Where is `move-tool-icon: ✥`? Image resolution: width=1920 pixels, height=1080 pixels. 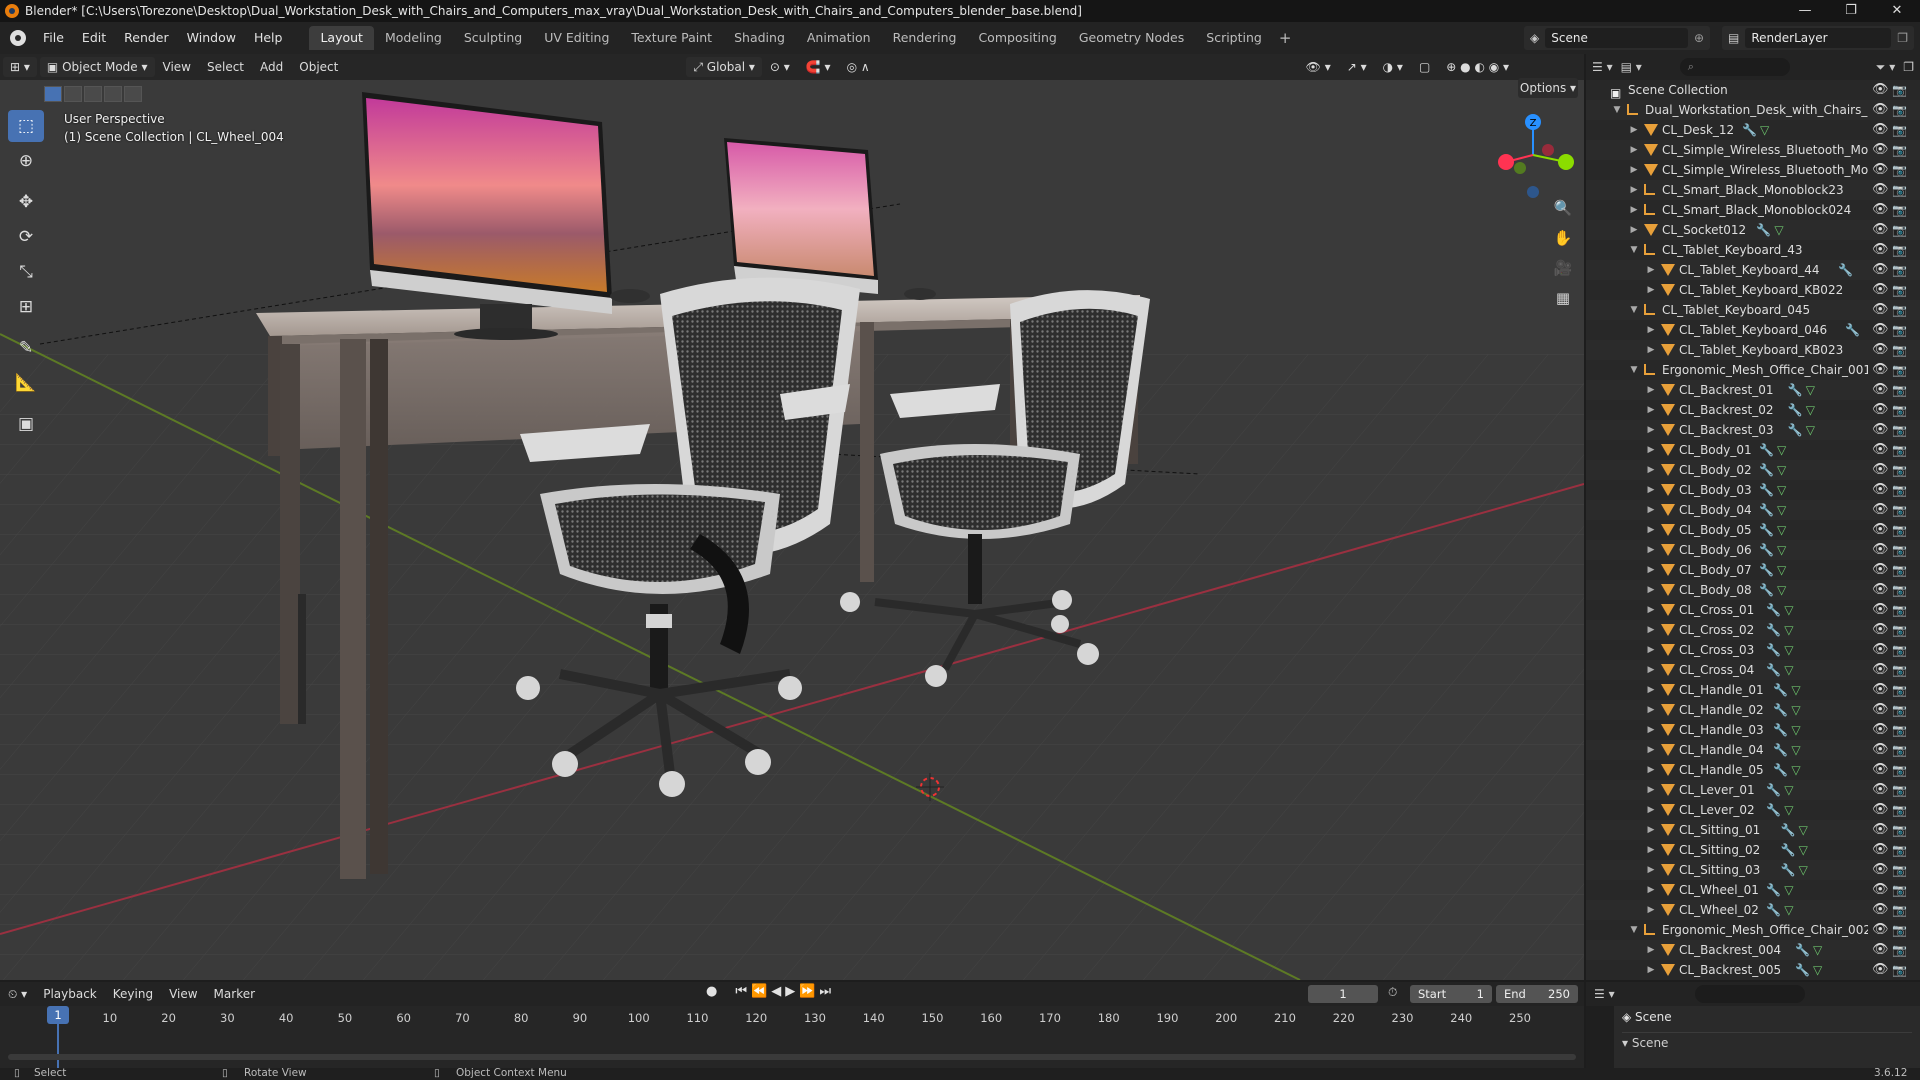 move-tool-icon: ✥ is located at coordinates (26, 202).